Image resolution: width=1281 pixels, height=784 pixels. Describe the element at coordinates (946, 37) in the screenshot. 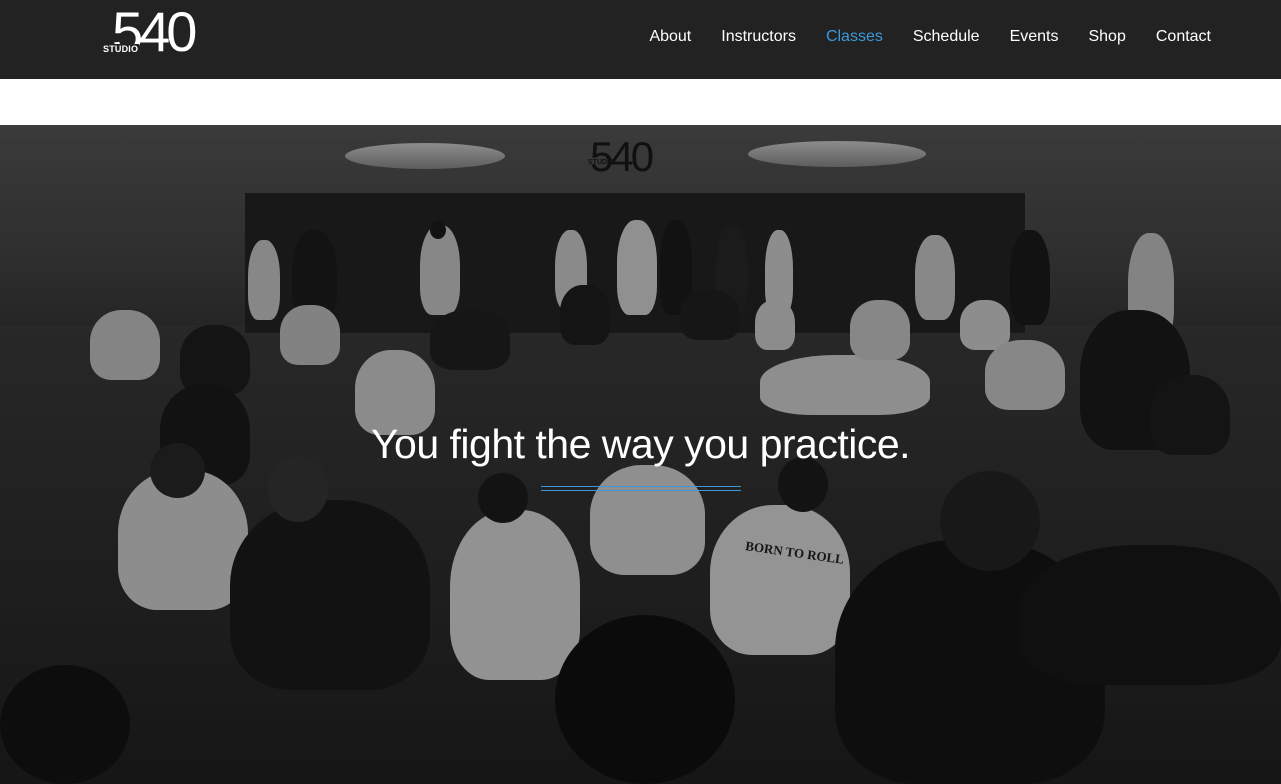

I see `nav-item-schedule: Schedule` at that location.